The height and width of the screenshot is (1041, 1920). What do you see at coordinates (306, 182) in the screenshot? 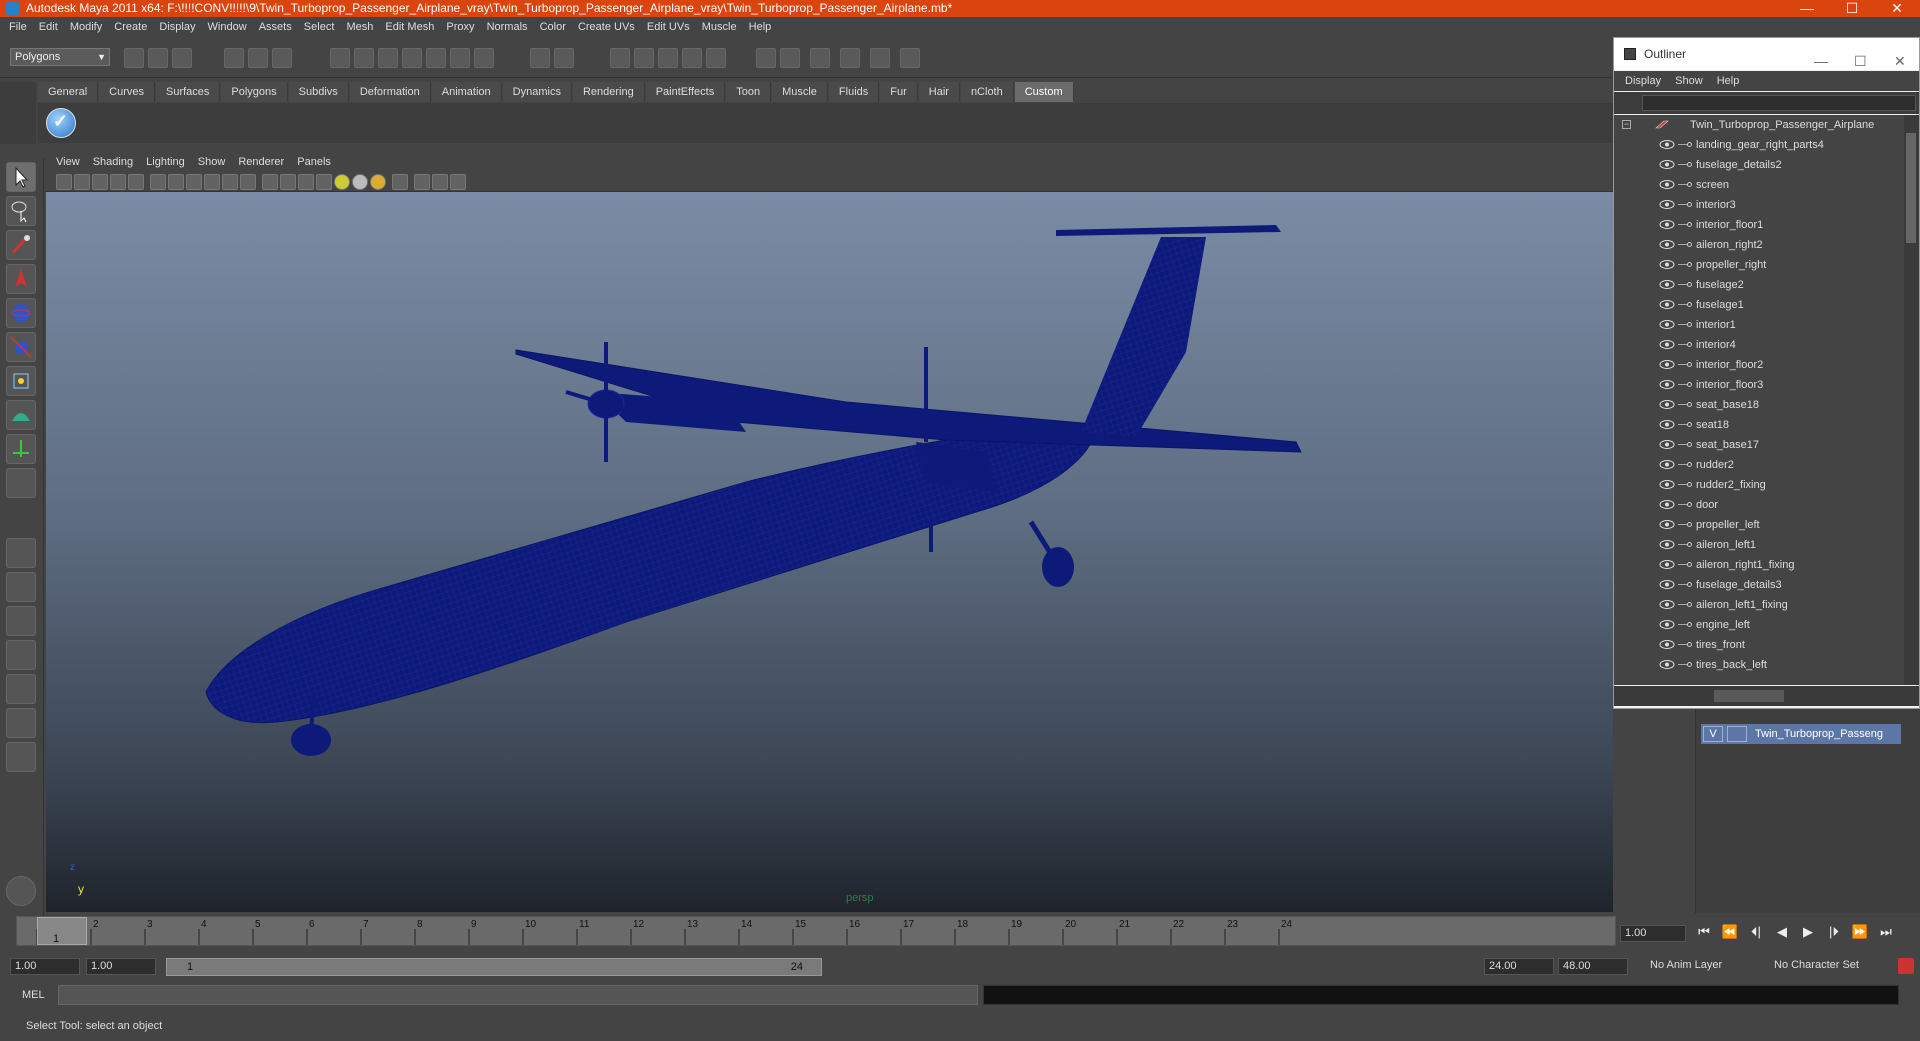
I see `wireframe-on-shaded-icon` at bounding box center [306, 182].